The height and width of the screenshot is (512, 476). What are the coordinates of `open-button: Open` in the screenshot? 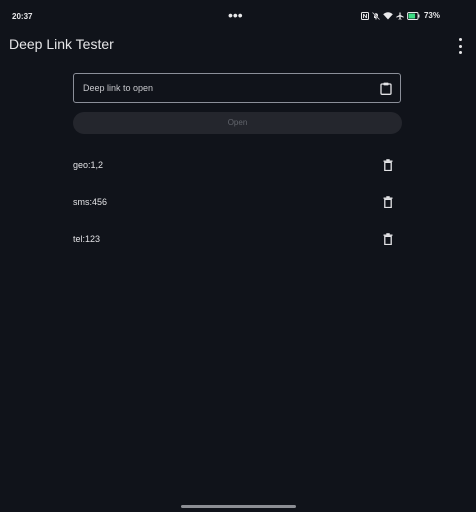 It's located at (237, 123).